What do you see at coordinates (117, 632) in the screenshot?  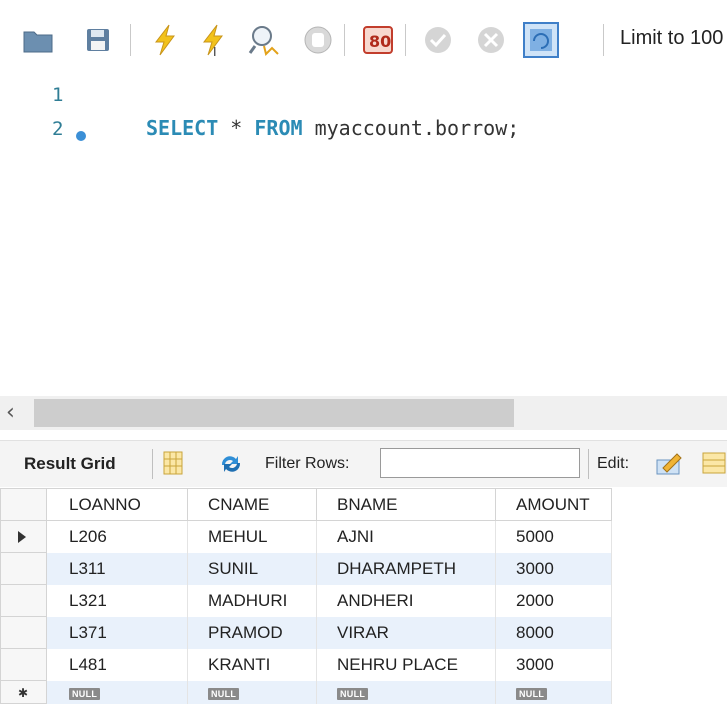 I see `cell-loanno: L371` at bounding box center [117, 632].